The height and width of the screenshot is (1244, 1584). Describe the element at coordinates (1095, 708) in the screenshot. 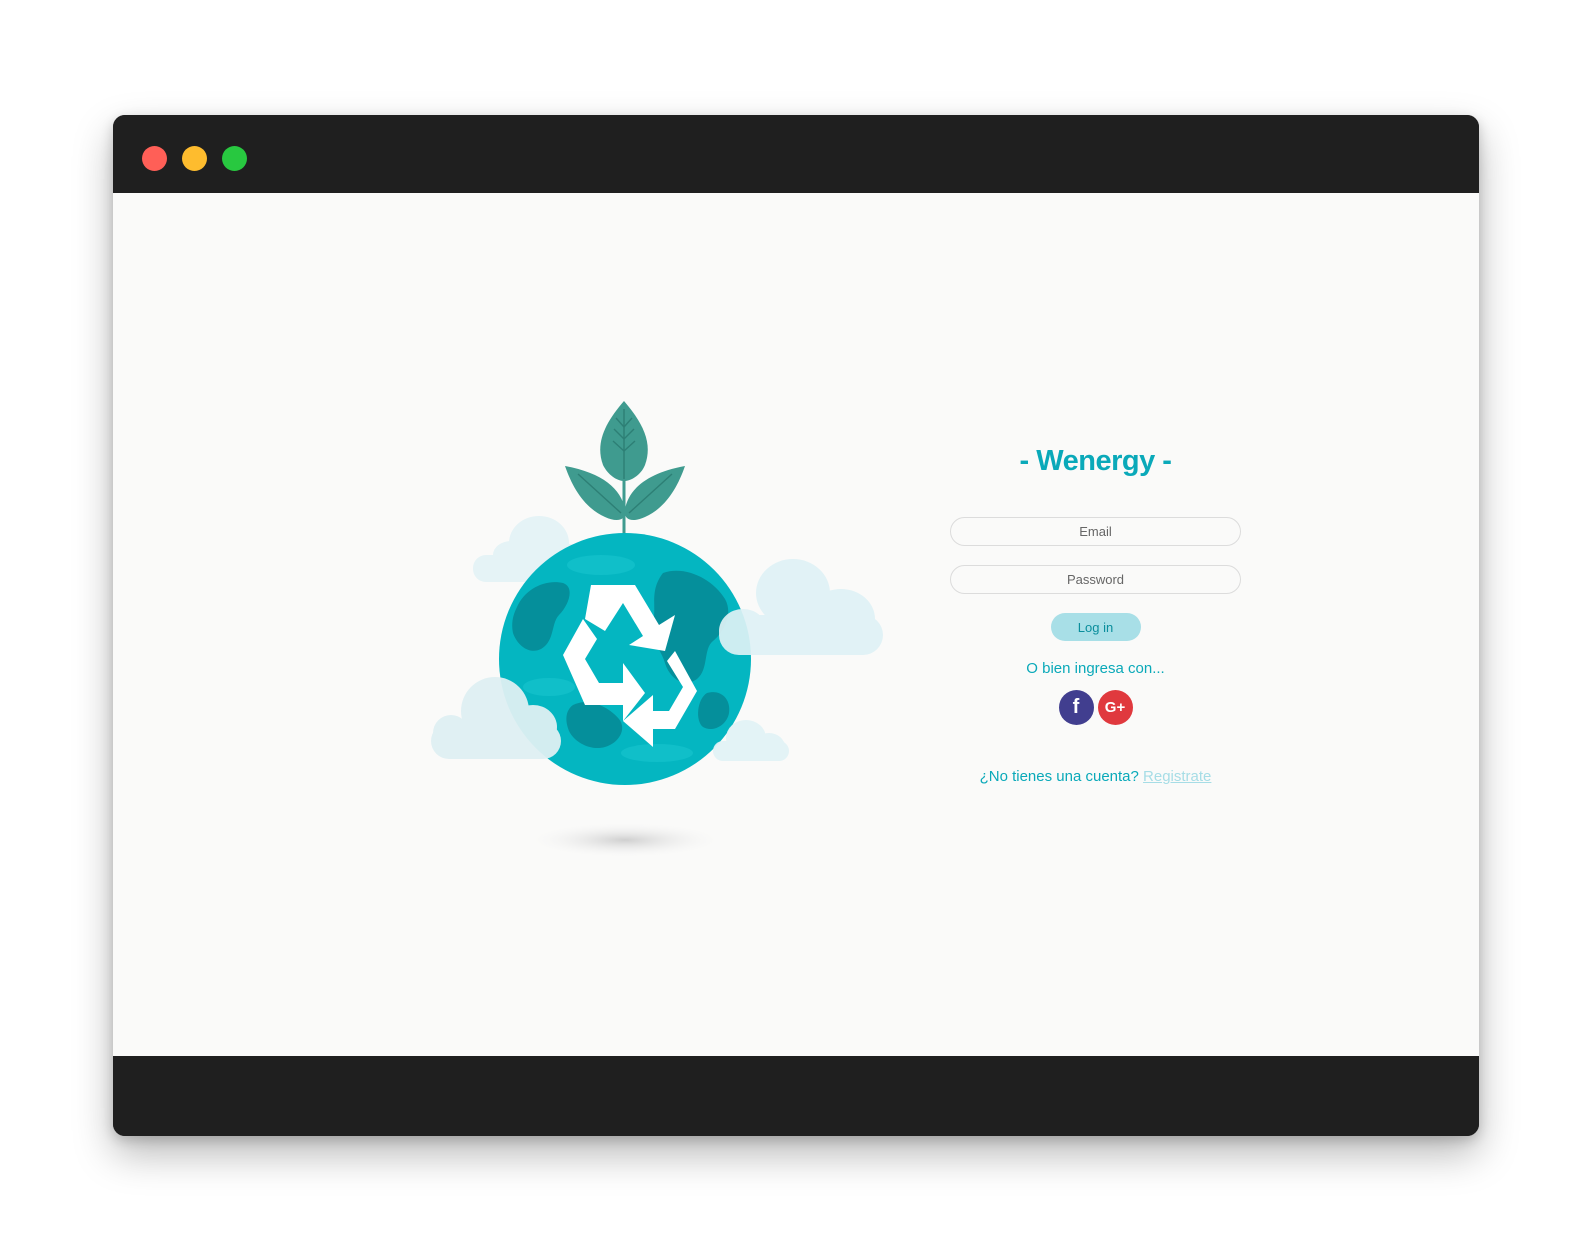

I see `social-login-buttons: f G+` at that location.